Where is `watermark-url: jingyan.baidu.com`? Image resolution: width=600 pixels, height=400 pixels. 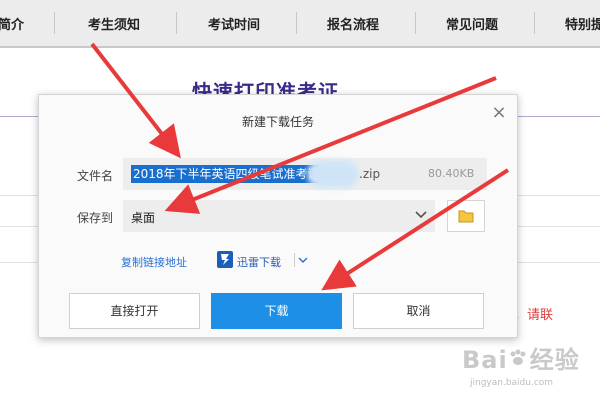
watermark-url: jingyan.baidu.com is located at coordinates (512, 383).